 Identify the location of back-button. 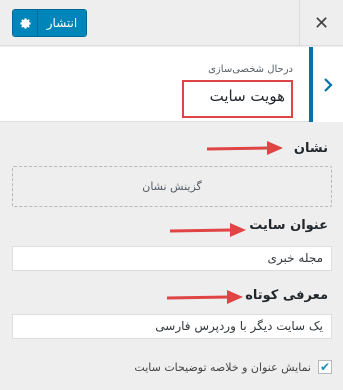
(326, 84).